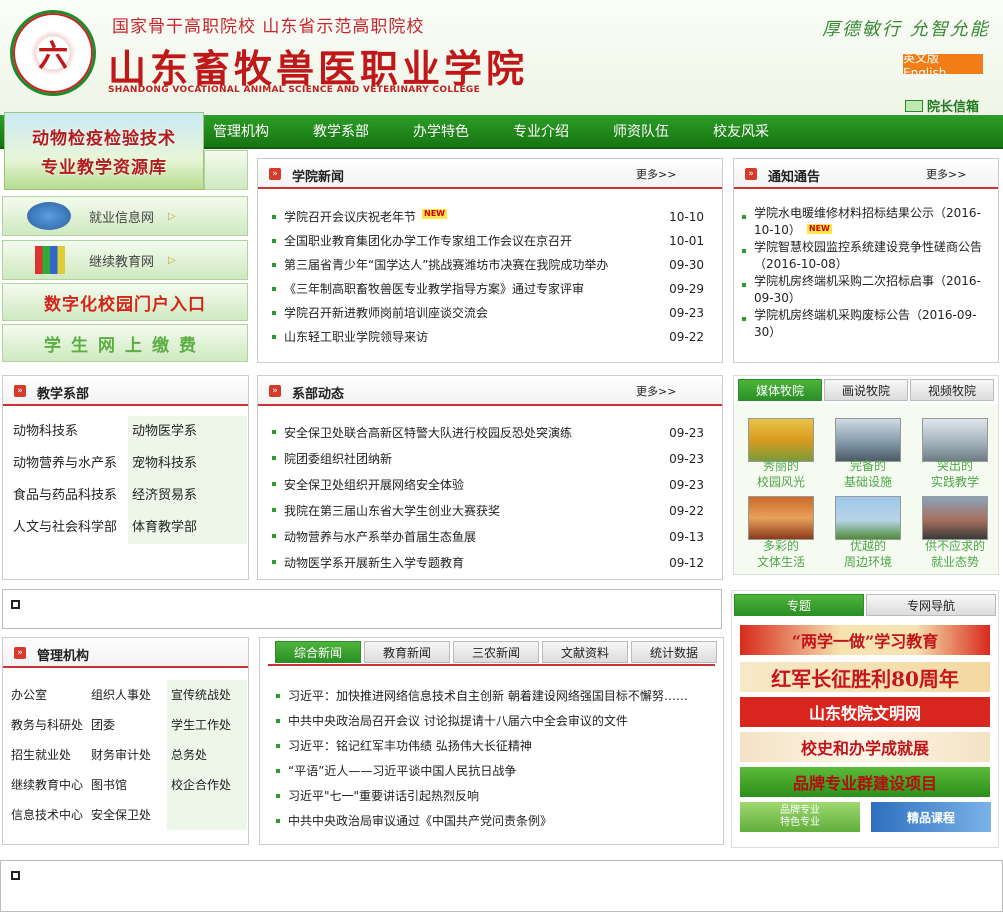 The image size is (1003, 912). Describe the element at coordinates (458, 721) in the screenshot. I see `news-title: 中共中央政治局召开会议 讨论拟提请十八届六中全会审议的文件` at that location.